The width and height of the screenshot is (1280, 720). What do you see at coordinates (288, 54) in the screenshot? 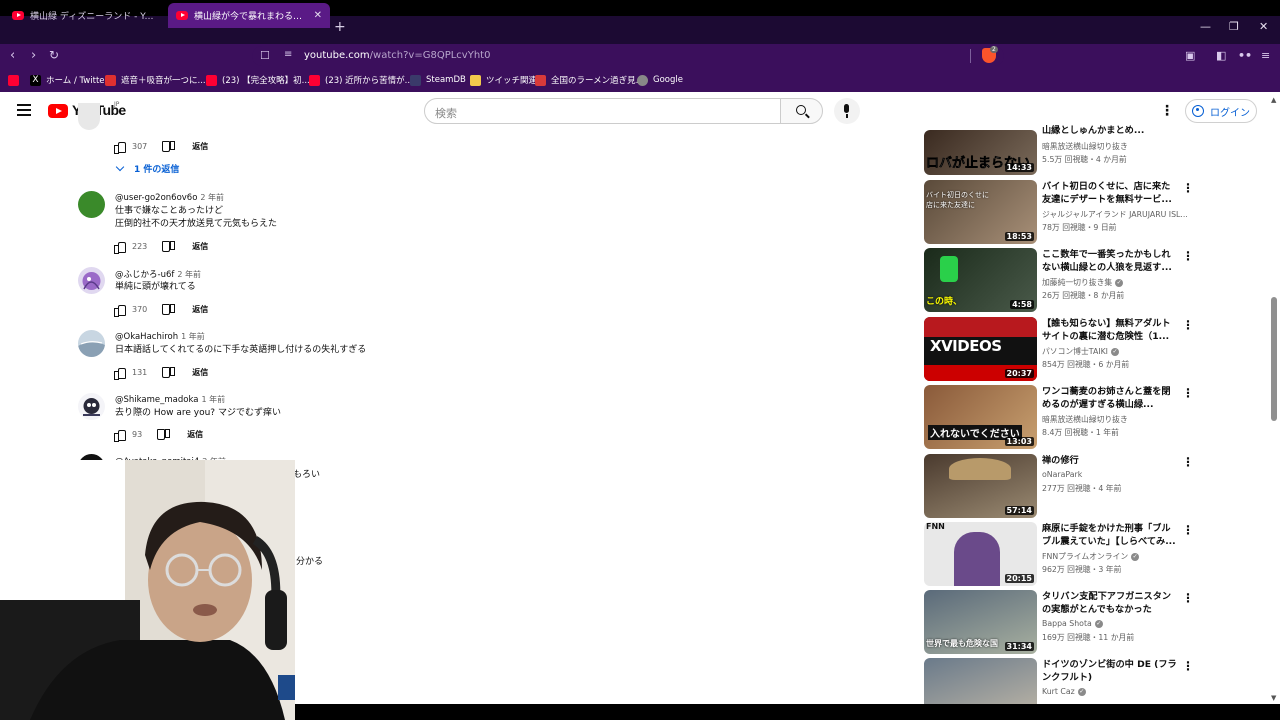
I see `site-settings-icon: ≡` at bounding box center [288, 54].